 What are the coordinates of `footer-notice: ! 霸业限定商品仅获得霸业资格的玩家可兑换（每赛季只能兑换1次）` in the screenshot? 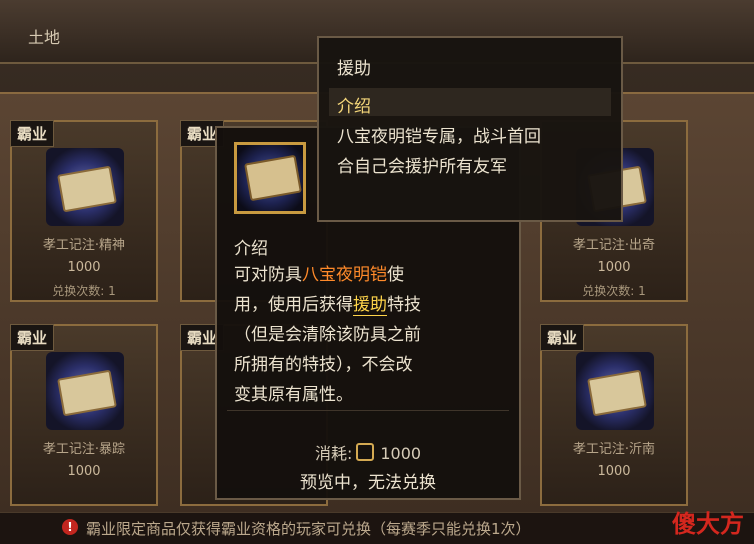 It's located at (377, 528).